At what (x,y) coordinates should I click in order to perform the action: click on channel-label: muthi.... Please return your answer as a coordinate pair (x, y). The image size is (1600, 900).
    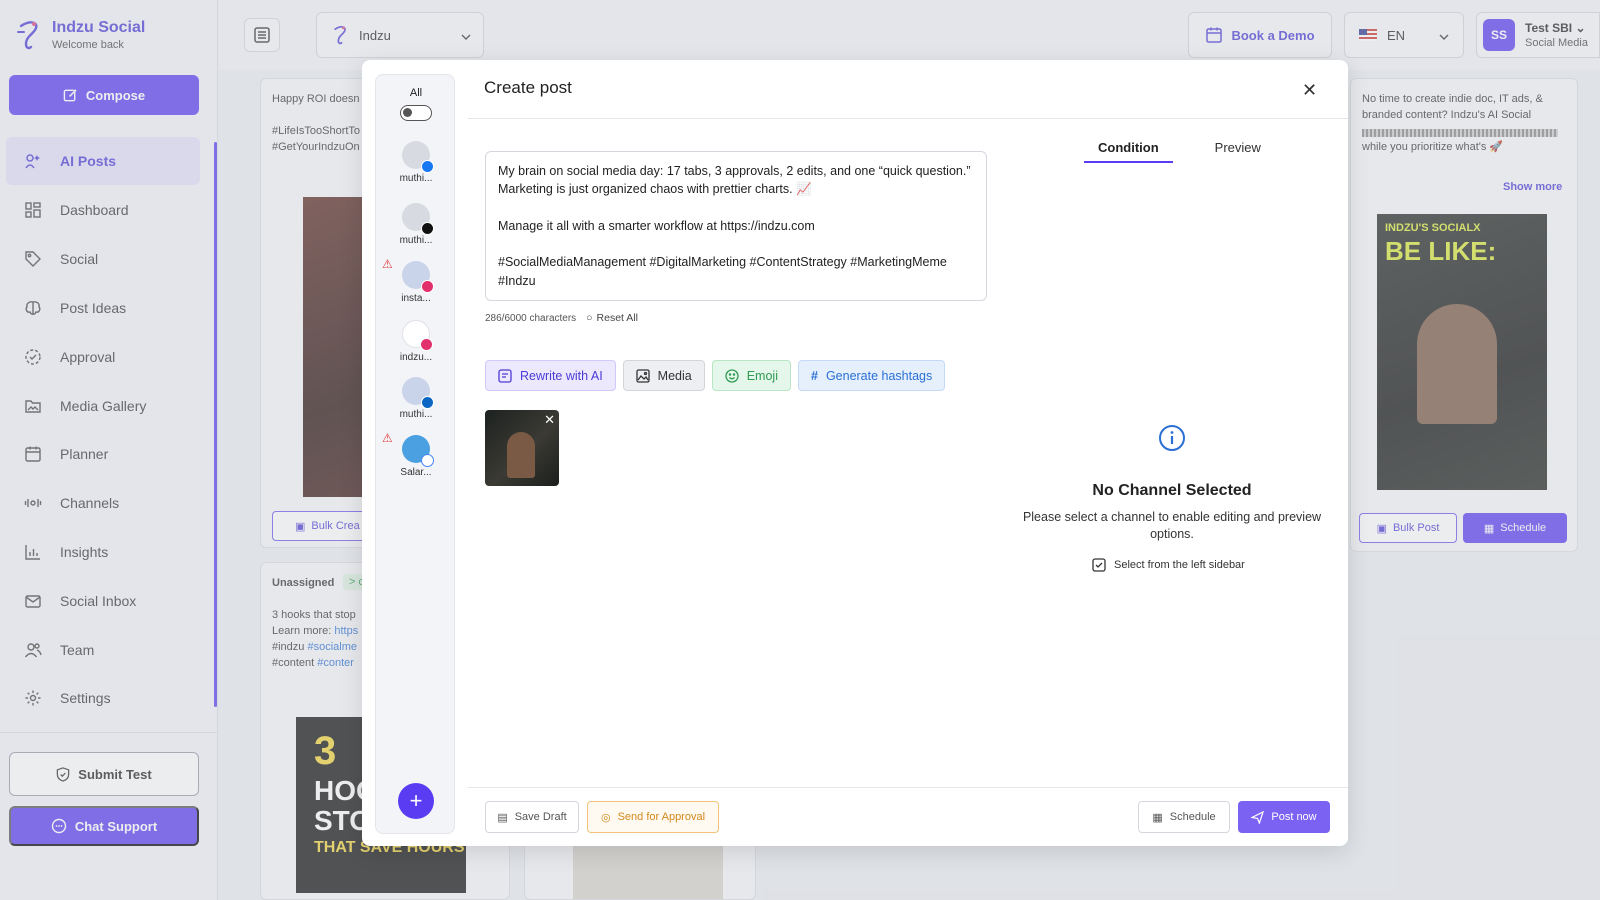
    Looking at the image, I should click on (416, 414).